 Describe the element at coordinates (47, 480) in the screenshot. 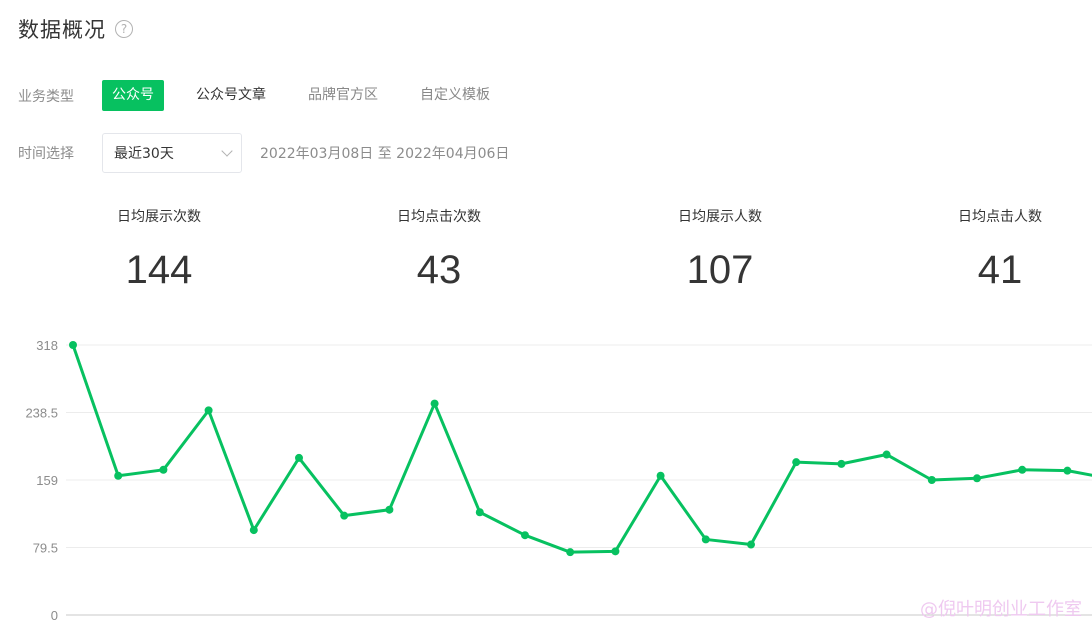

I see `y-tick-label: 159` at that location.